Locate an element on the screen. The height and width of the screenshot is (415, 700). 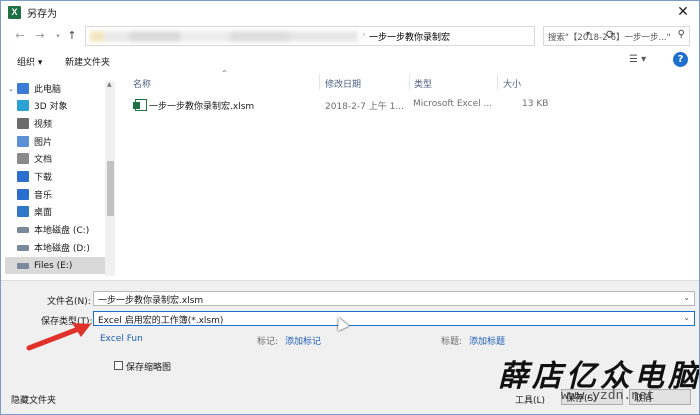
add-tags-link: 添加标记 is located at coordinates (303, 340).